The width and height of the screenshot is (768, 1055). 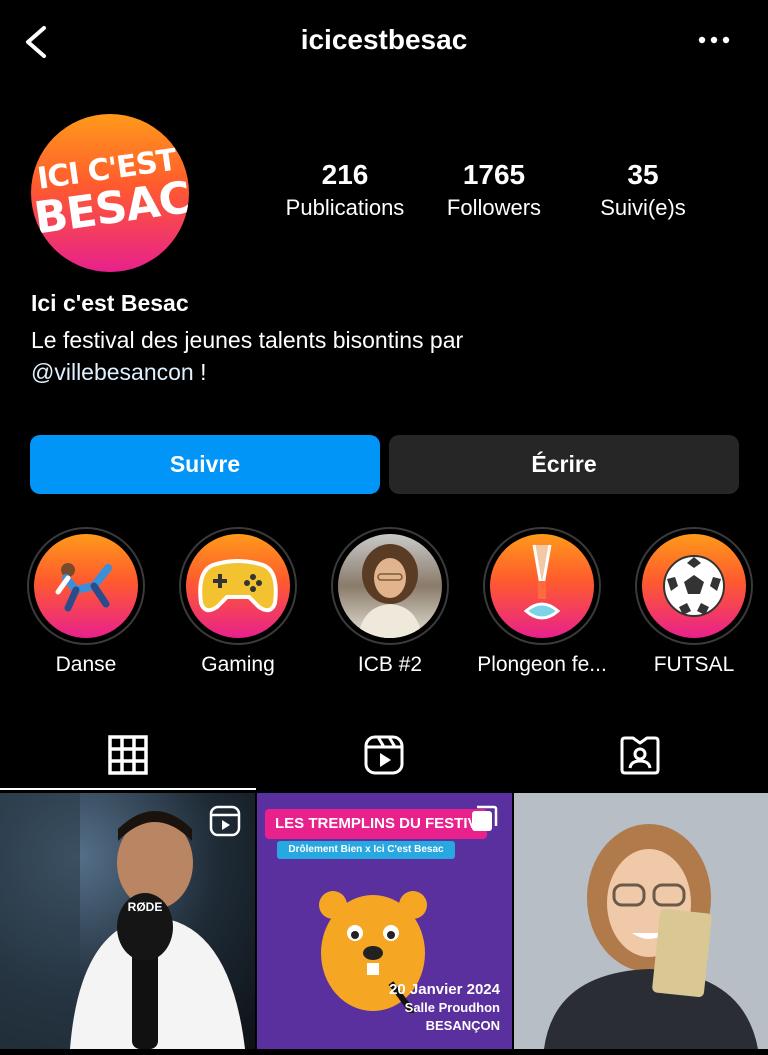 I want to click on stat-label: Publications, so click(x=345, y=207).